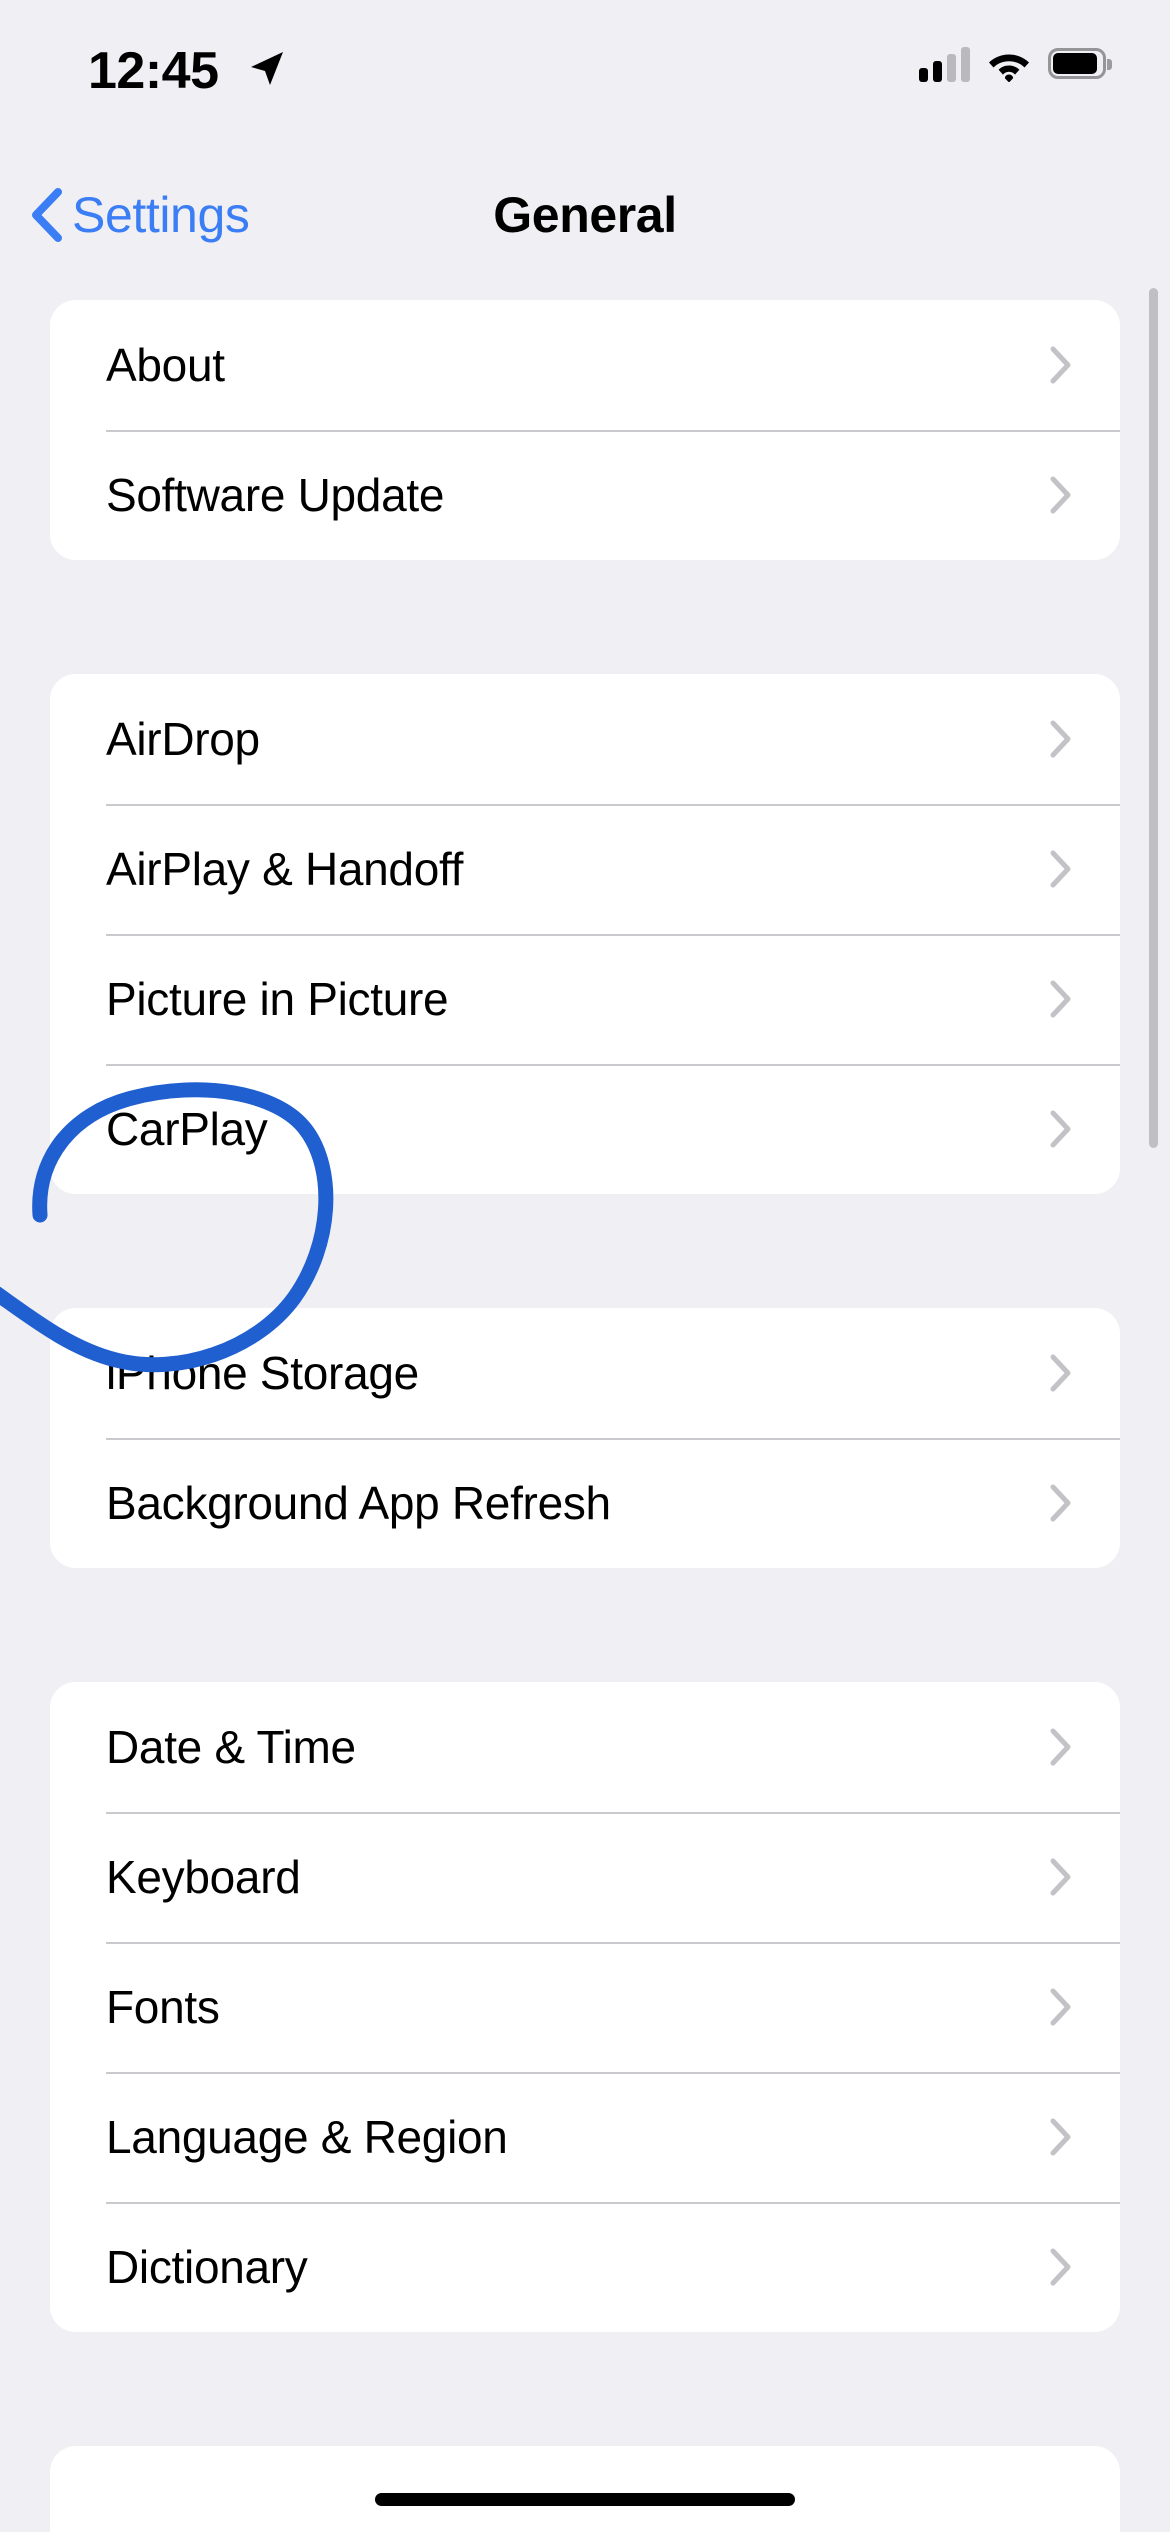  I want to click on location-arrow-icon, so click(267, 68).